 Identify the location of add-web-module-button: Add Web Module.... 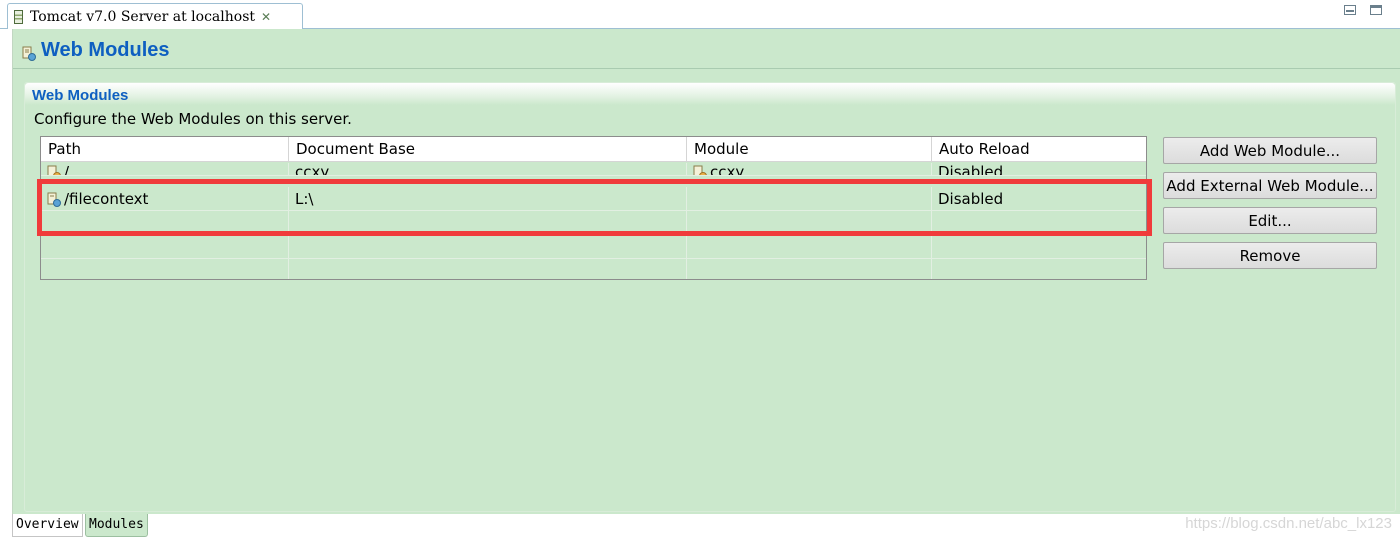
(1270, 150).